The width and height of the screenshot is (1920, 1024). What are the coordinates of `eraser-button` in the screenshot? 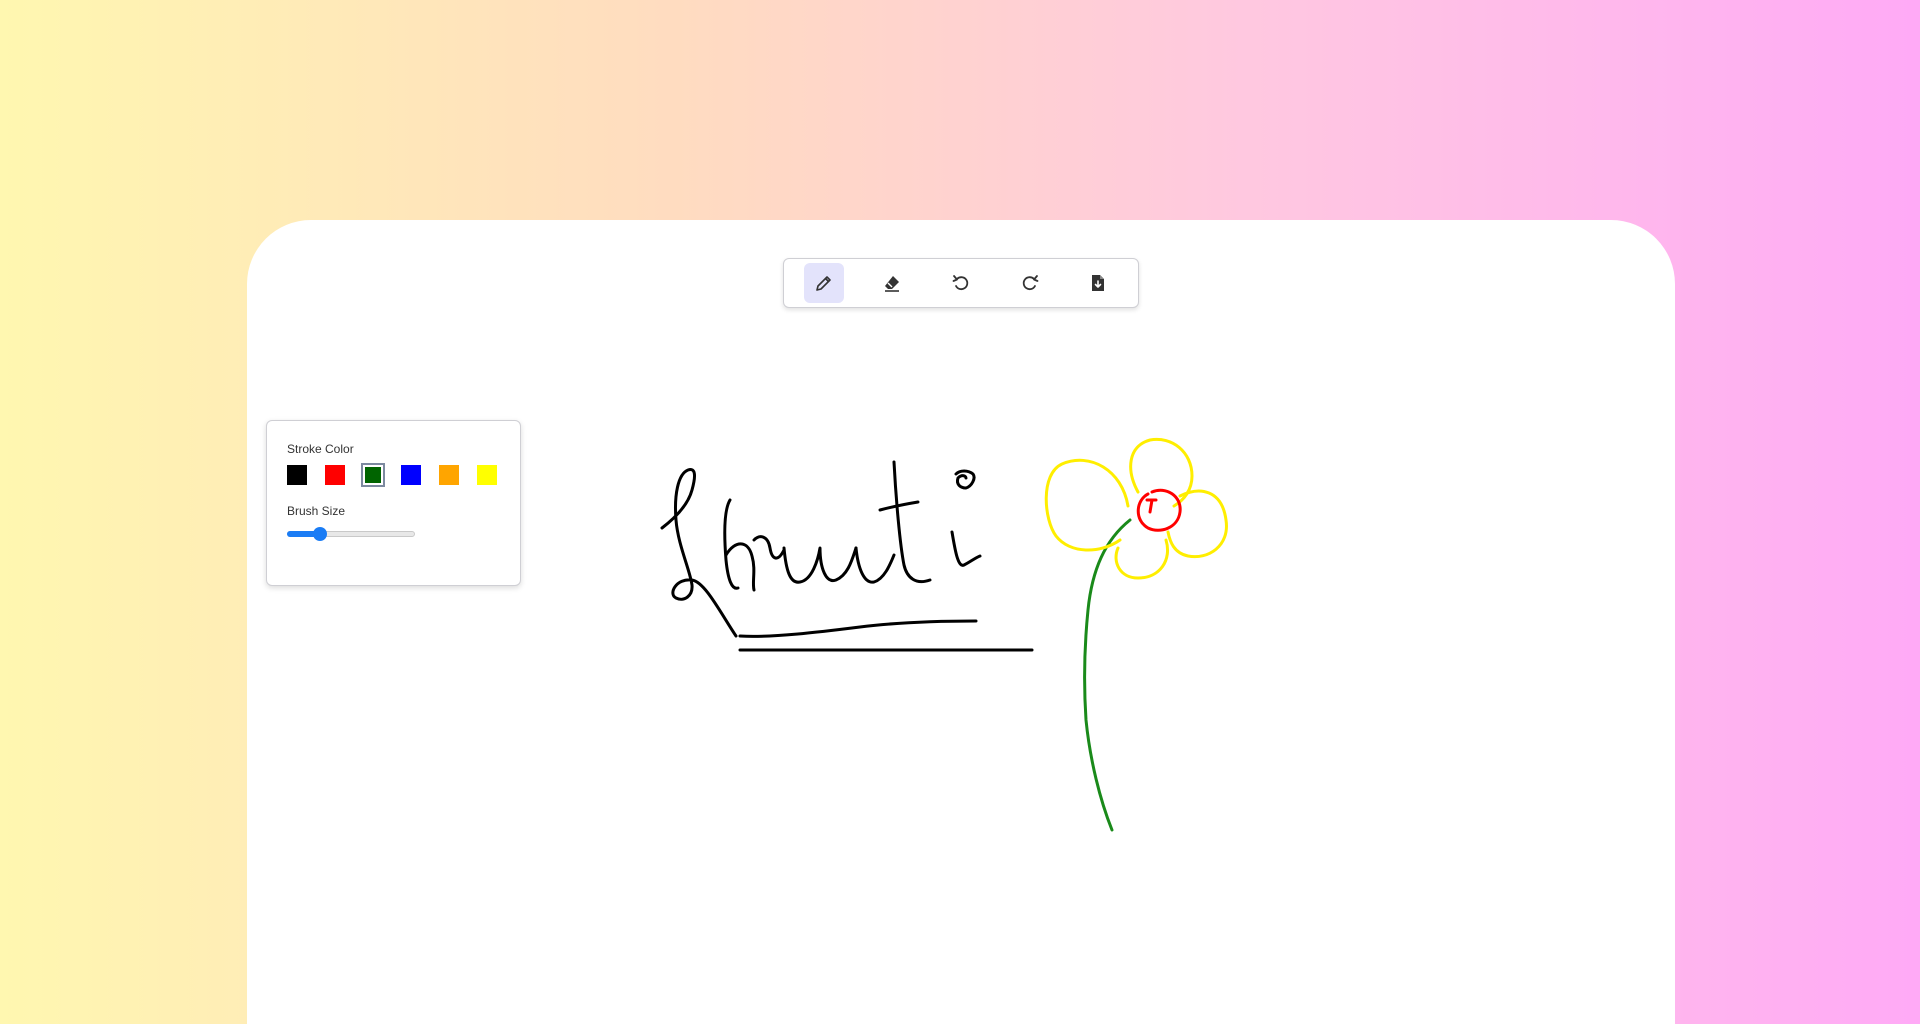 It's located at (893, 283).